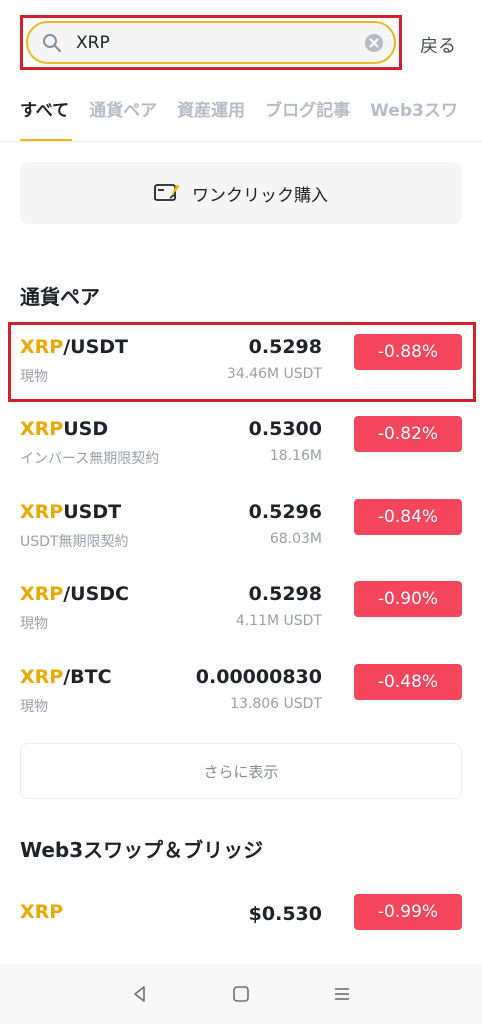 This screenshot has height=1024, width=482. Describe the element at coordinates (408, 912) in the screenshot. I see `change-badge: -0.99%` at that location.